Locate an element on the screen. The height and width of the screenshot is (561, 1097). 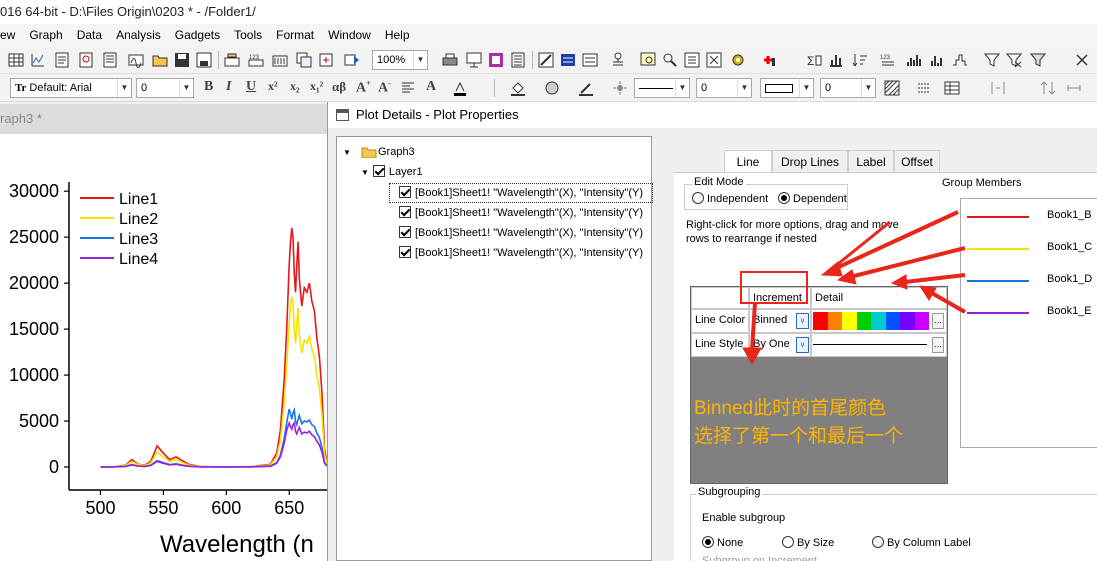
filter-toggle-icon is located at coordinates (1038, 60).